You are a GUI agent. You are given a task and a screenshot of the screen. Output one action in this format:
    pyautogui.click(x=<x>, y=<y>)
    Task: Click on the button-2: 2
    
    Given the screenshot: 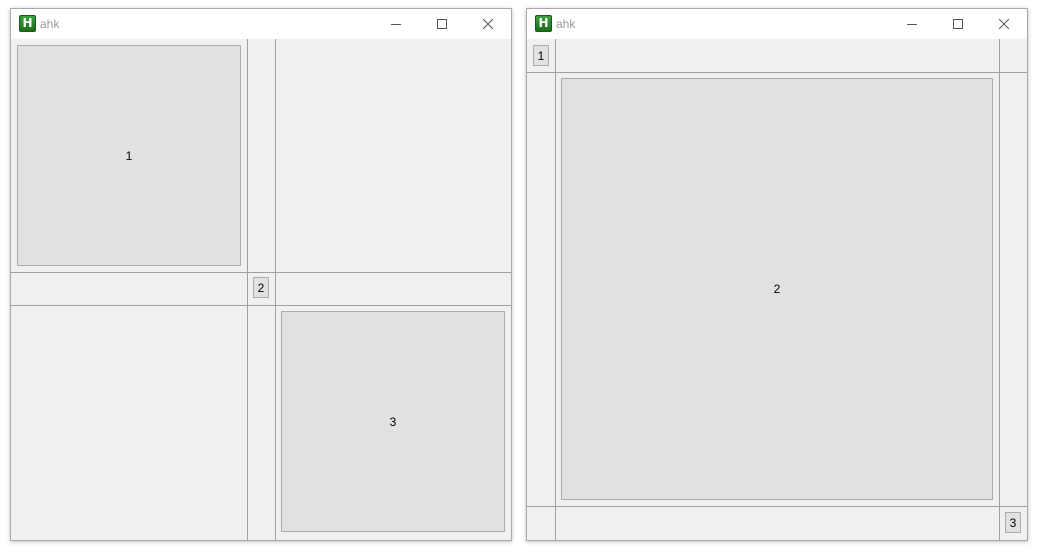 What is the action you would take?
    pyautogui.click(x=261, y=287)
    